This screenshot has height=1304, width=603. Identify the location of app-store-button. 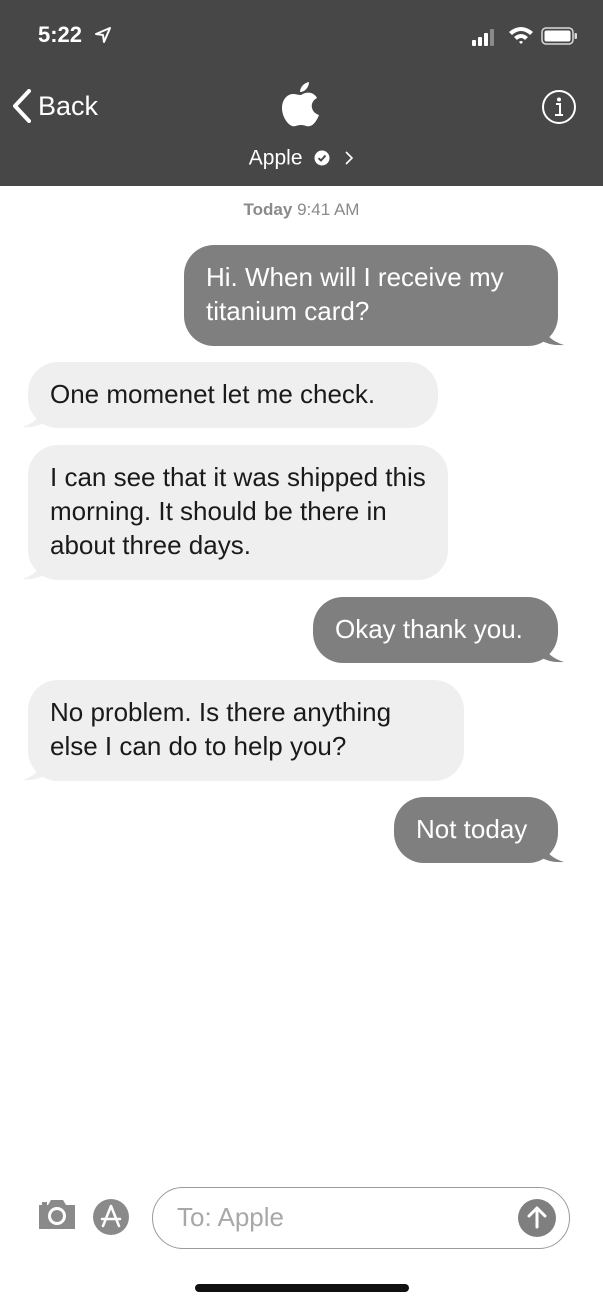
(111, 1219).